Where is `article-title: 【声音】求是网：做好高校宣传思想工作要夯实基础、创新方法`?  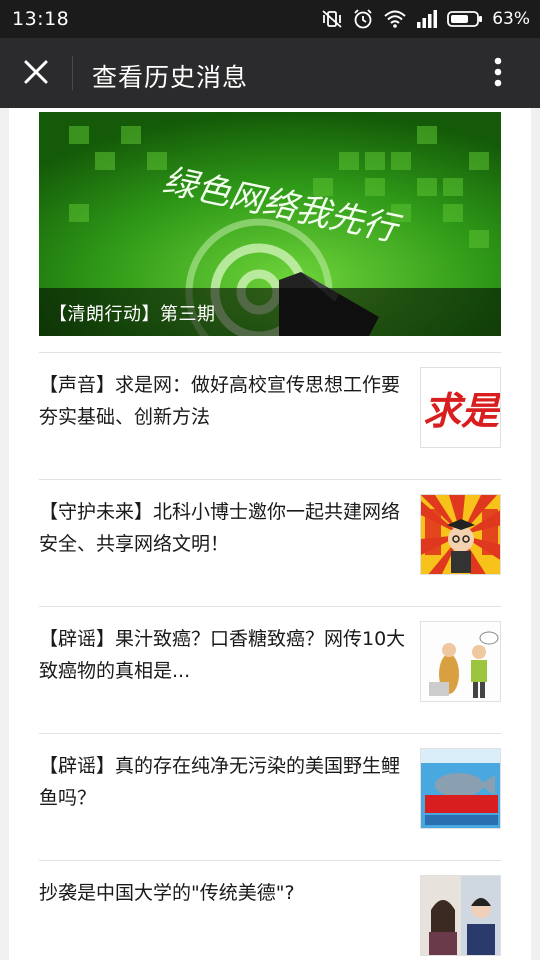 article-title: 【声音】求是网：做好高校宣传思想工作要夯实基础、创新方法 is located at coordinates (220, 401).